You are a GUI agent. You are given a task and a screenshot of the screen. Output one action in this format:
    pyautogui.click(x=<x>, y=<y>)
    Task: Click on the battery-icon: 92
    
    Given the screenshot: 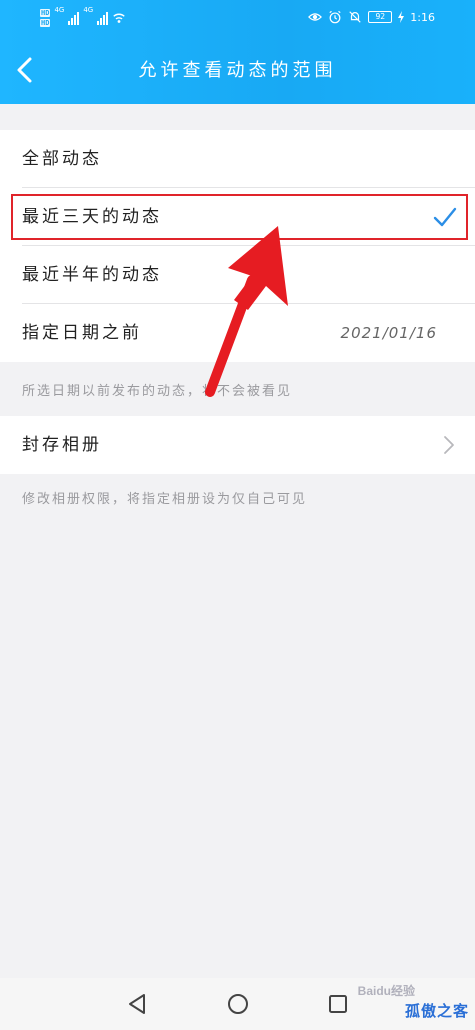 What is the action you would take?
    pyautogui.click(x=380, y=17)
    